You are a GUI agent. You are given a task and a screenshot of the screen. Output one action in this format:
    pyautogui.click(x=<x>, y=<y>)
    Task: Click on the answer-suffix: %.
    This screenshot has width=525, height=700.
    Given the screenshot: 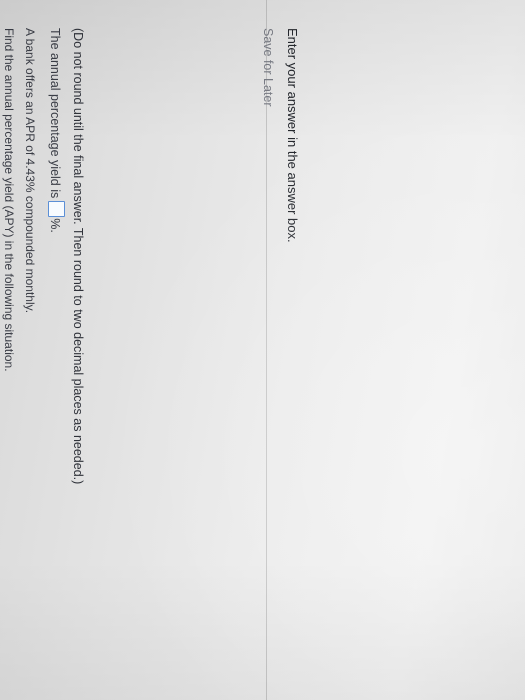 What is the action you would take?
    pyautogui.click(x=55, y=225)
    